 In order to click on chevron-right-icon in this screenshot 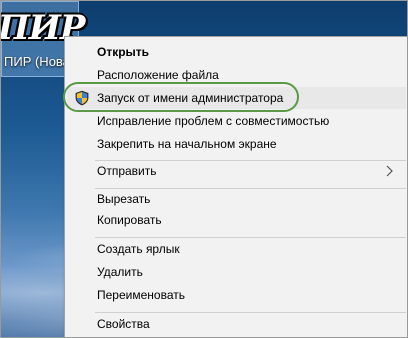, I will do `click(389, 171)`.